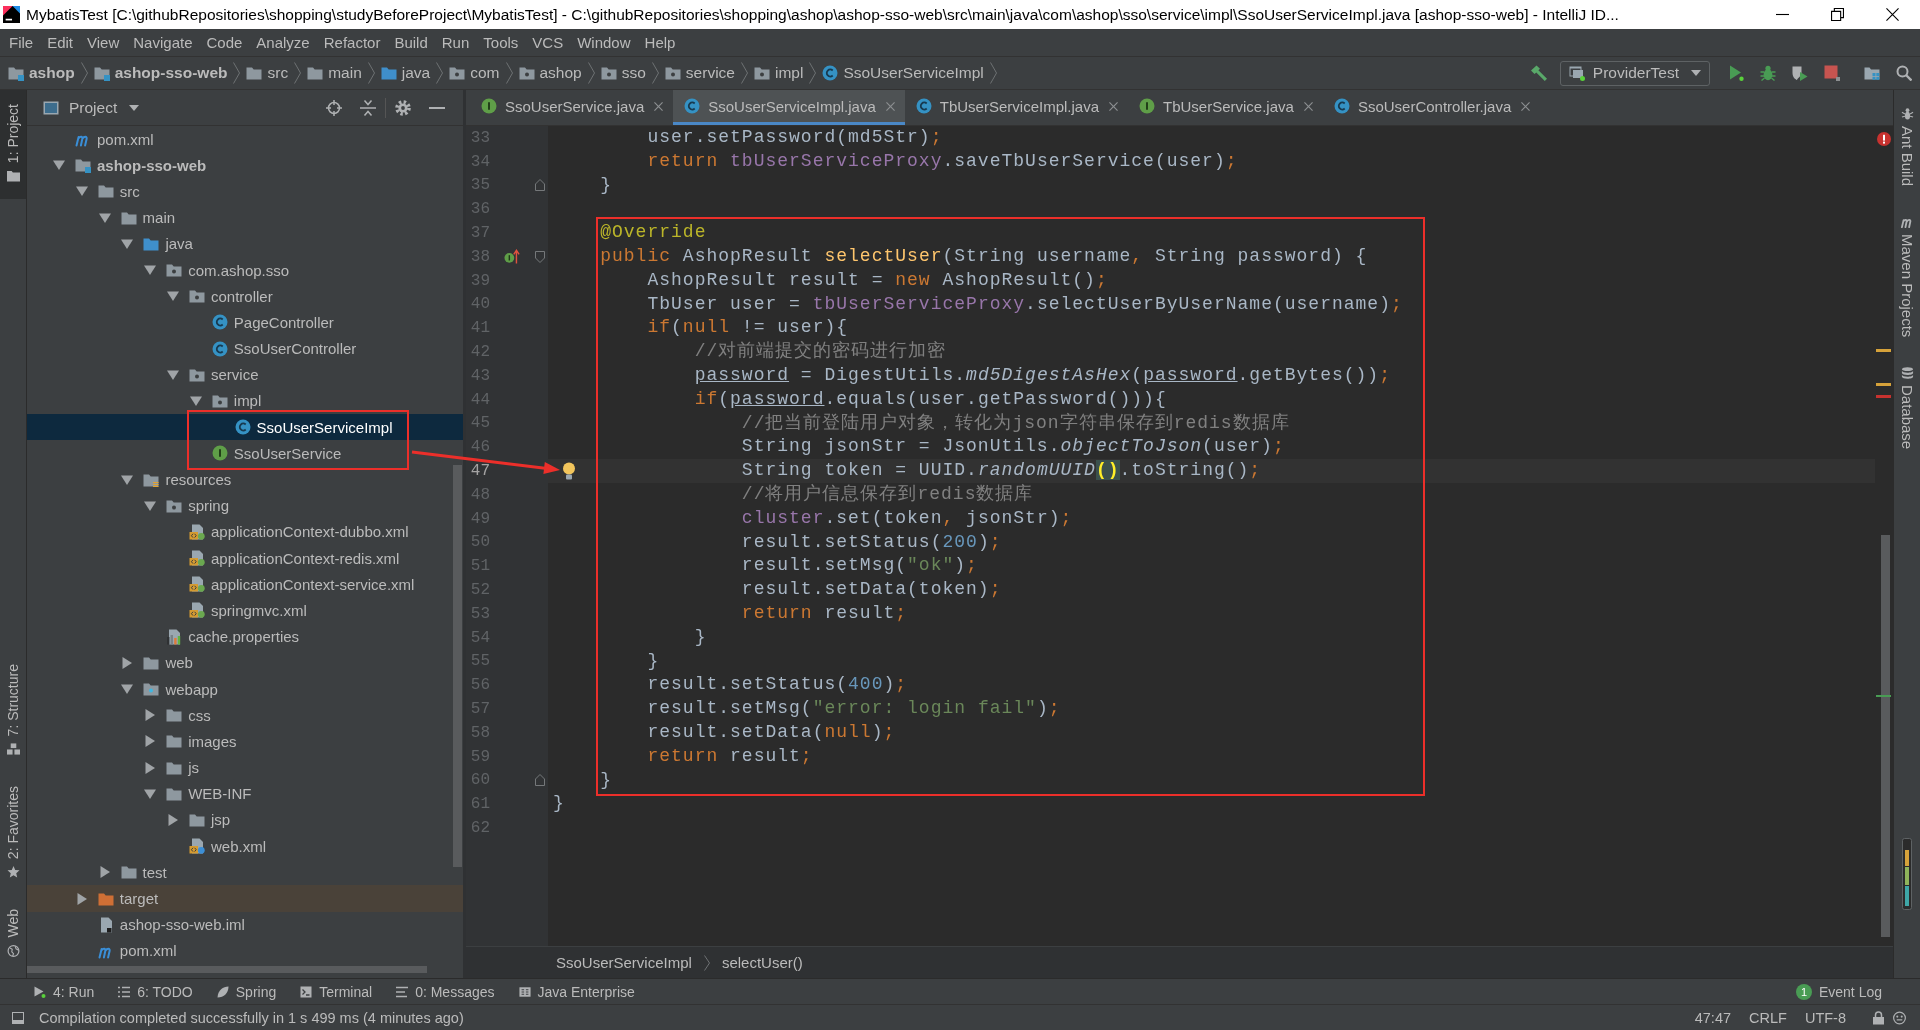 This screenshot has height=1030, width=1920. Describe the element at coordinates (1768, 1017) in the screenshot. I see `line-separator-selector: CRLF` at that location.